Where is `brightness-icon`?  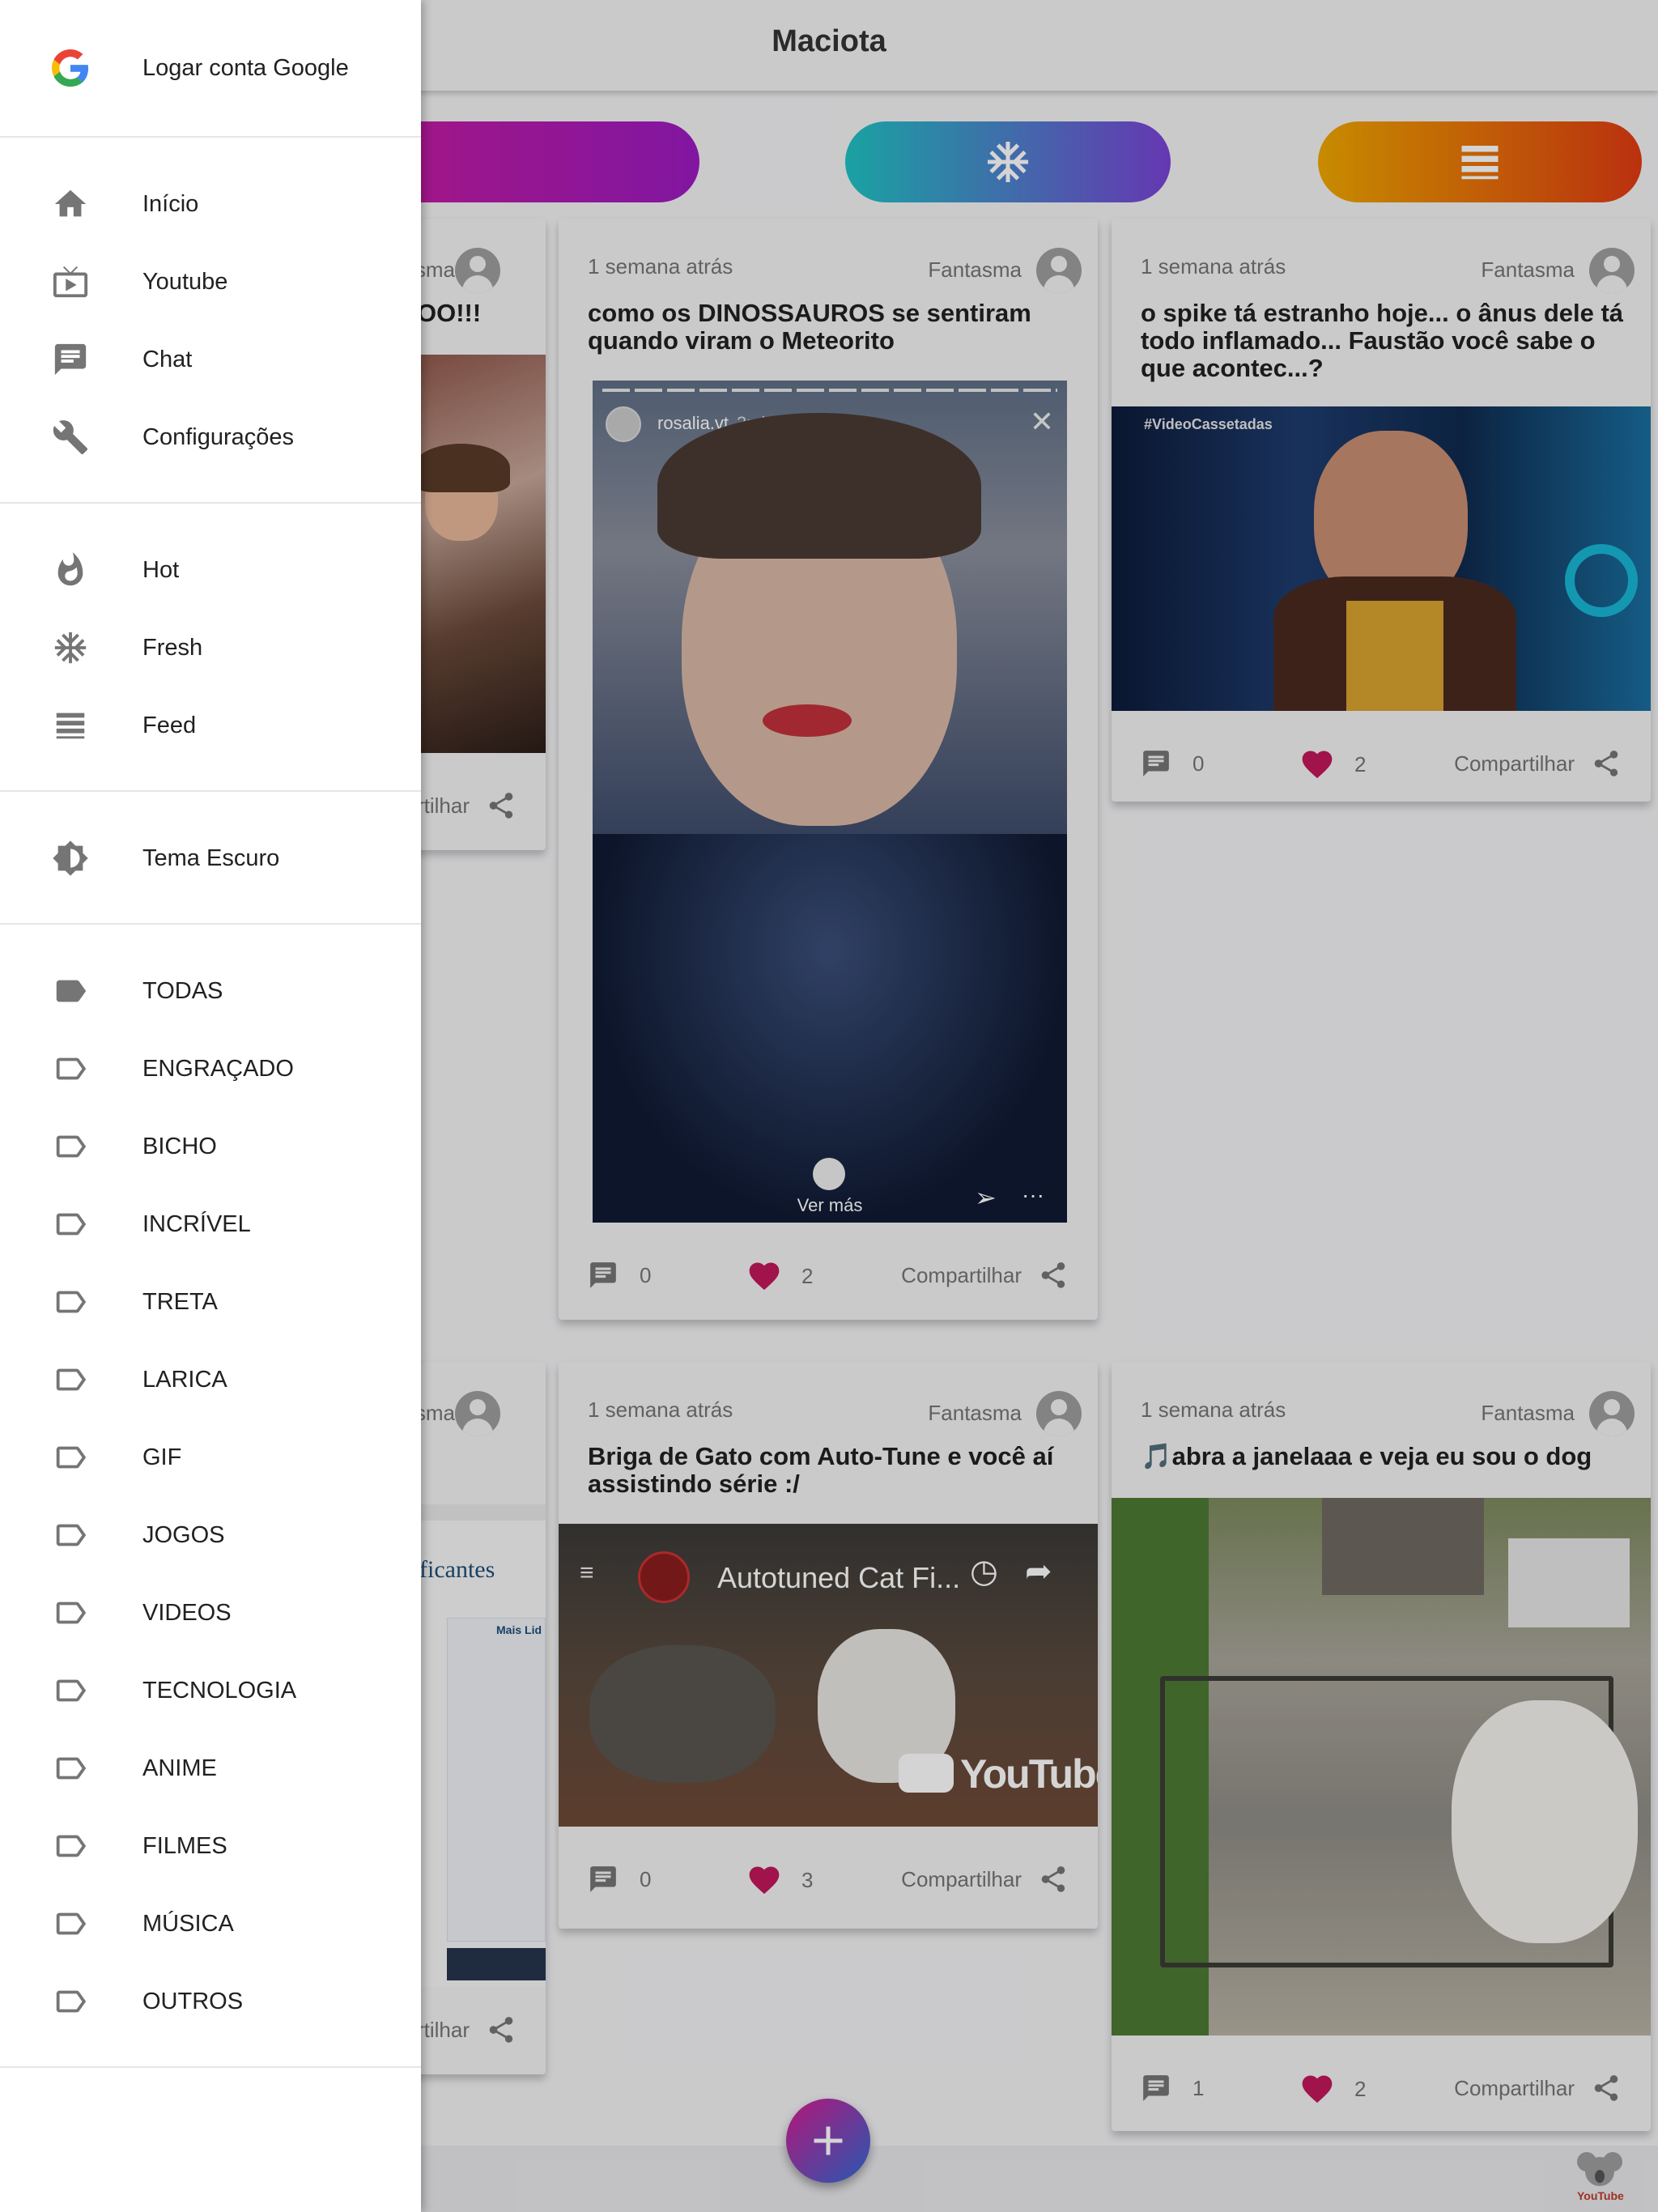 brightness-icon is located at coordinates (70, 858).